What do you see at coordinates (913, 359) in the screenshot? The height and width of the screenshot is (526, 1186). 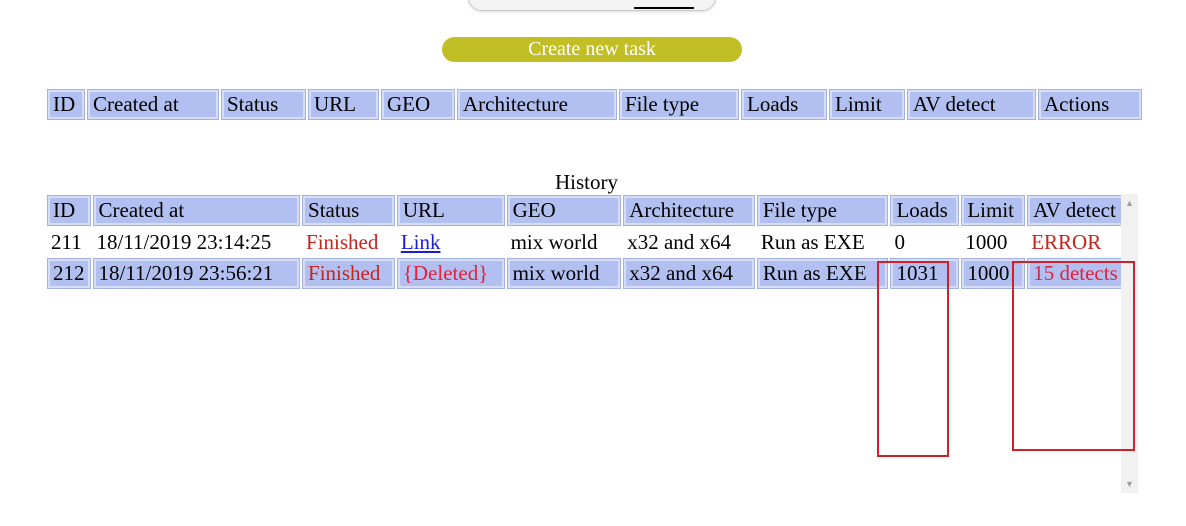 I see `loads-annotation-box` at bounding box center [913, 359].